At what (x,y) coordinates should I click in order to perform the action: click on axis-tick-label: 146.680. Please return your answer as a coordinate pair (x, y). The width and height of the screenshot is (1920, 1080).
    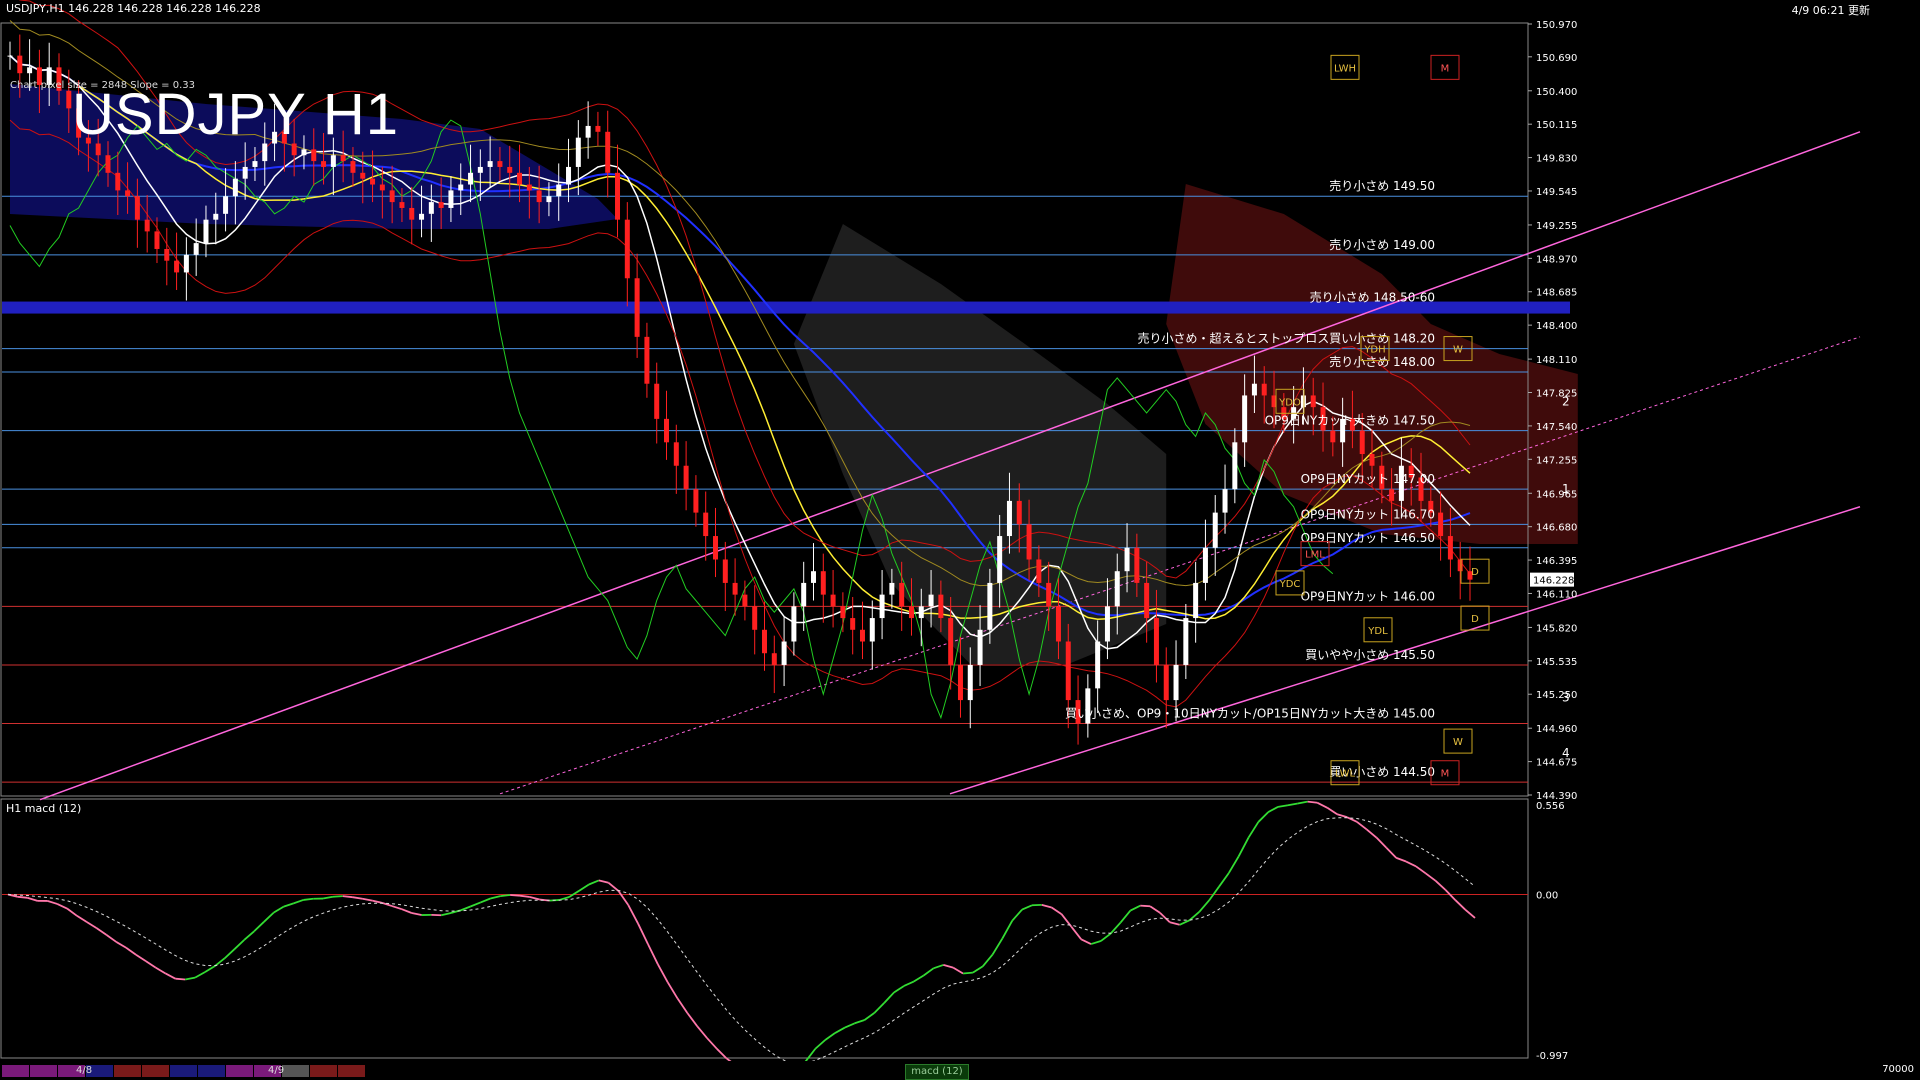
    Looking at the image, I should click on (1556, 528).